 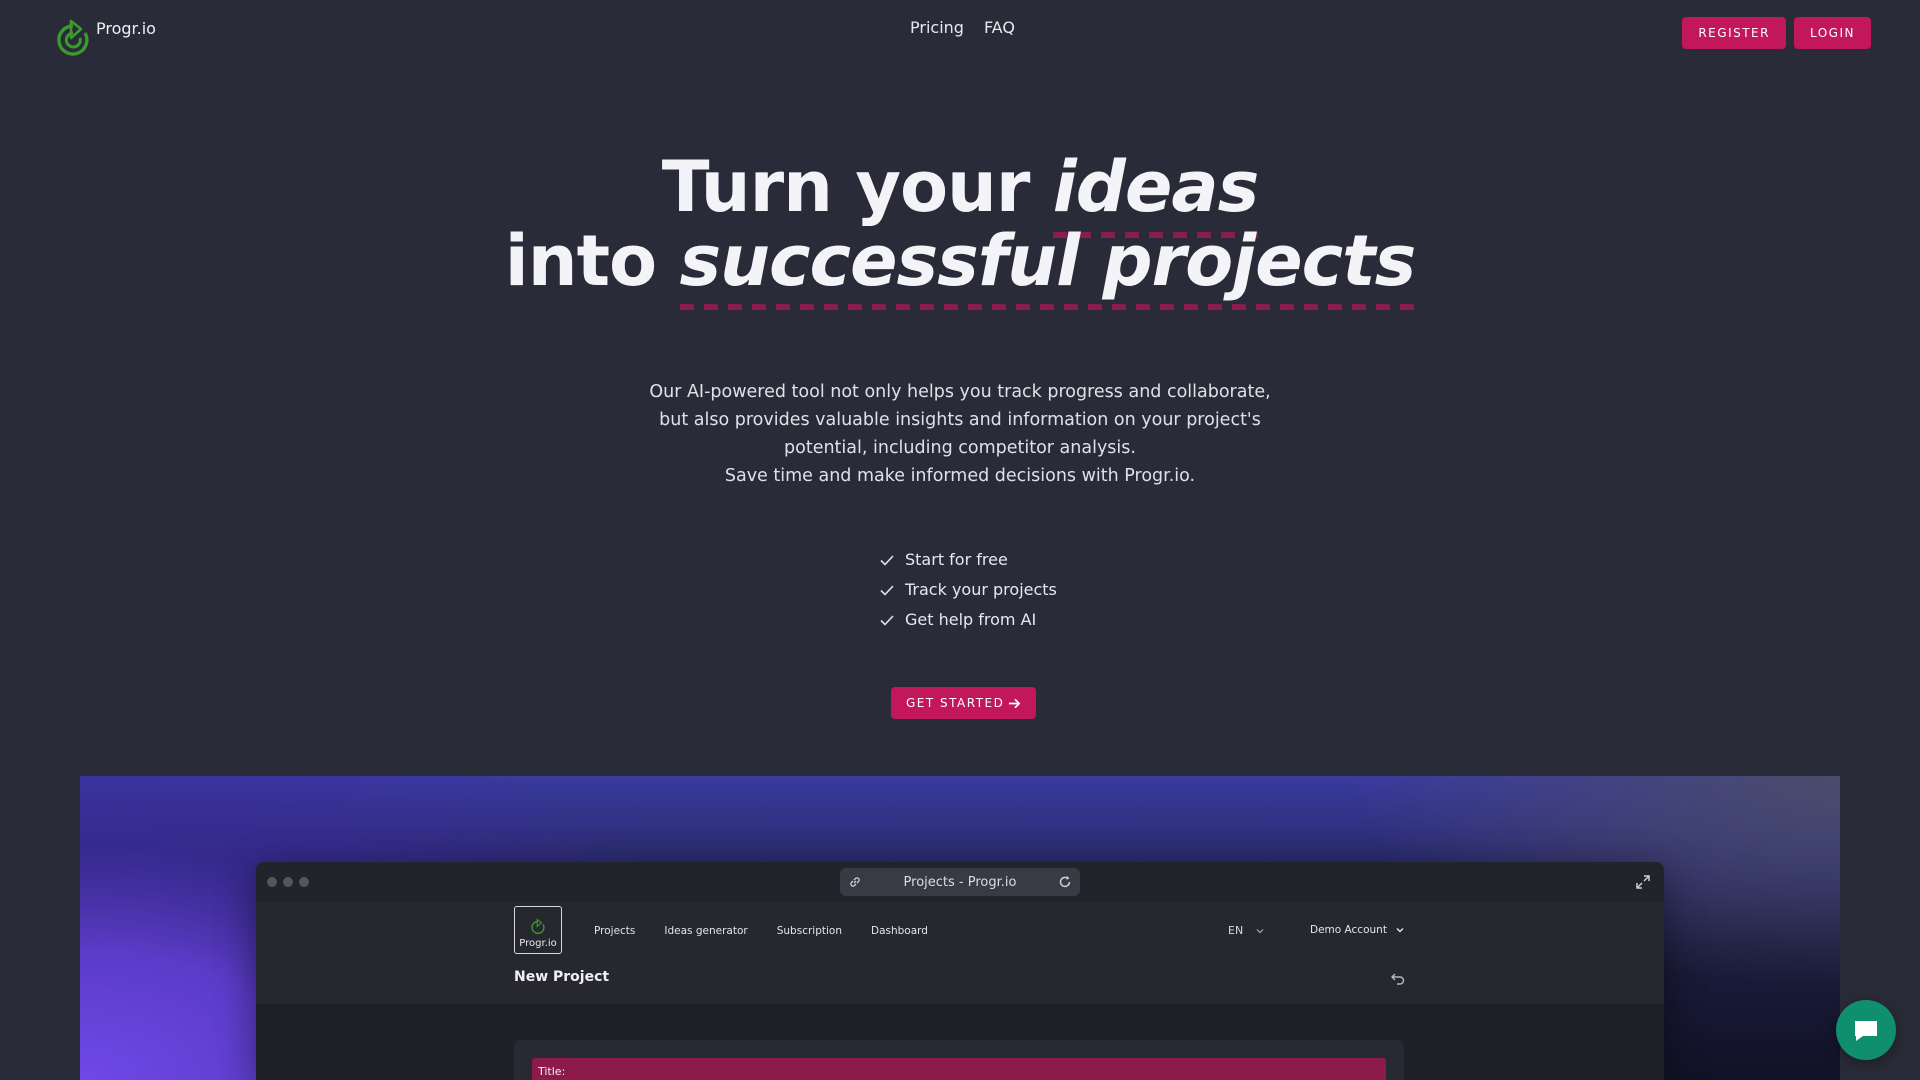 I want to click on auth-buttons: REGISTER LOGIN, so click(x=1776, y=33).